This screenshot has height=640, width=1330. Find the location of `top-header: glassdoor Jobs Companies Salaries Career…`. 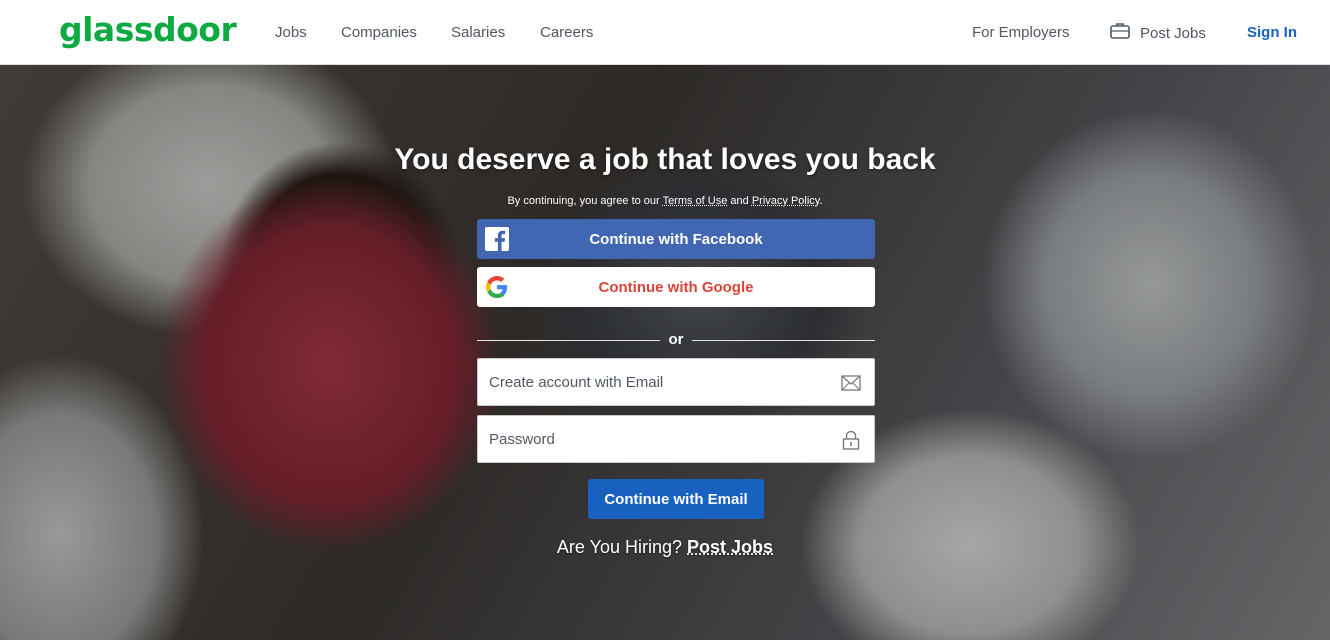

top-header: glassdoor Jobs Companies Salaries Career… is located at coordinates (665, 32).